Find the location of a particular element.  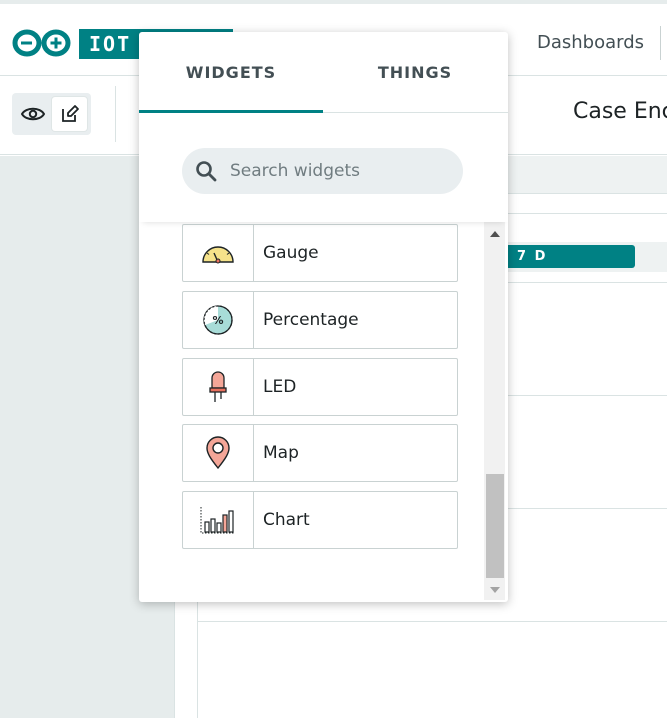

arduino-logo is located at coordinates (42, 43).